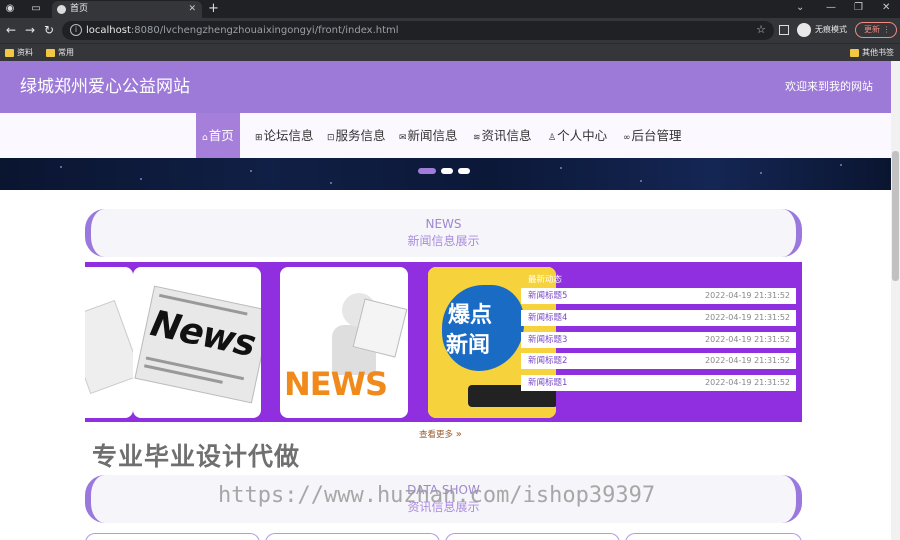  Describe the element at coordinates (196, 456) in the screenshot. I see `ad-overlay-text: 专业毕业设计代做` at that location.